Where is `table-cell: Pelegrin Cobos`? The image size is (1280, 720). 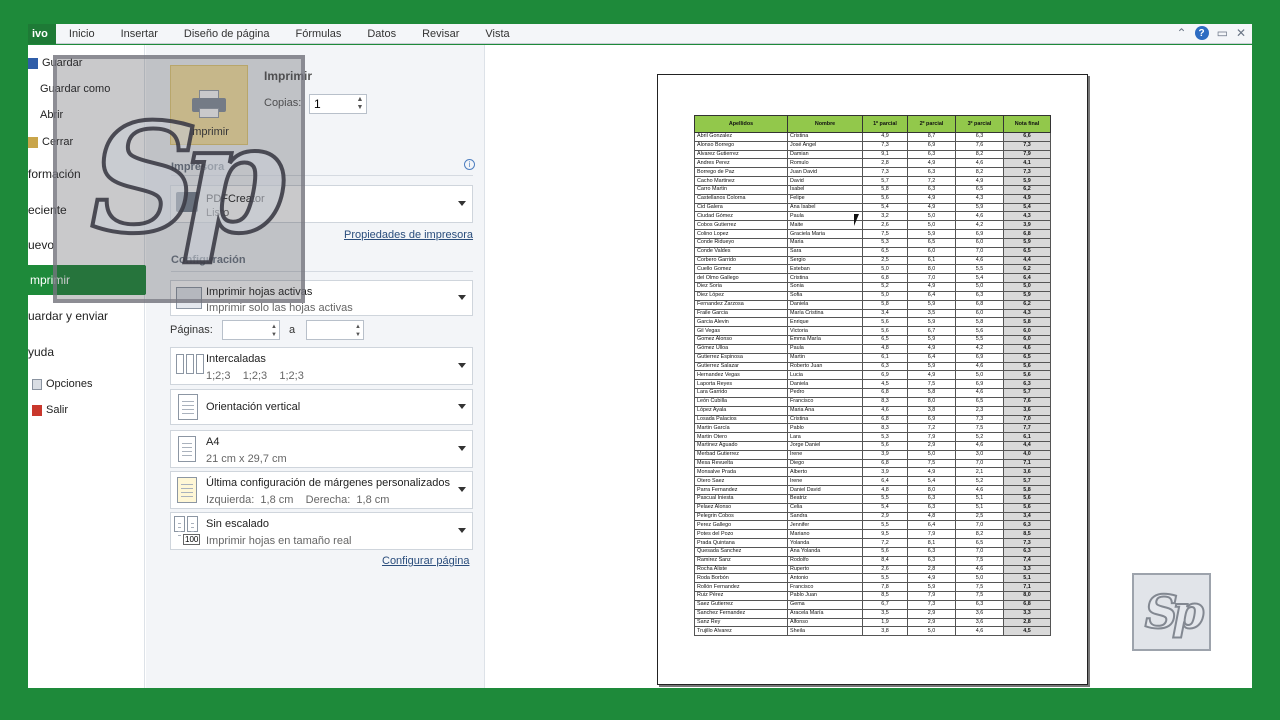 table-cell: Pelegrin Cobos is located at coordinates (741, 516).